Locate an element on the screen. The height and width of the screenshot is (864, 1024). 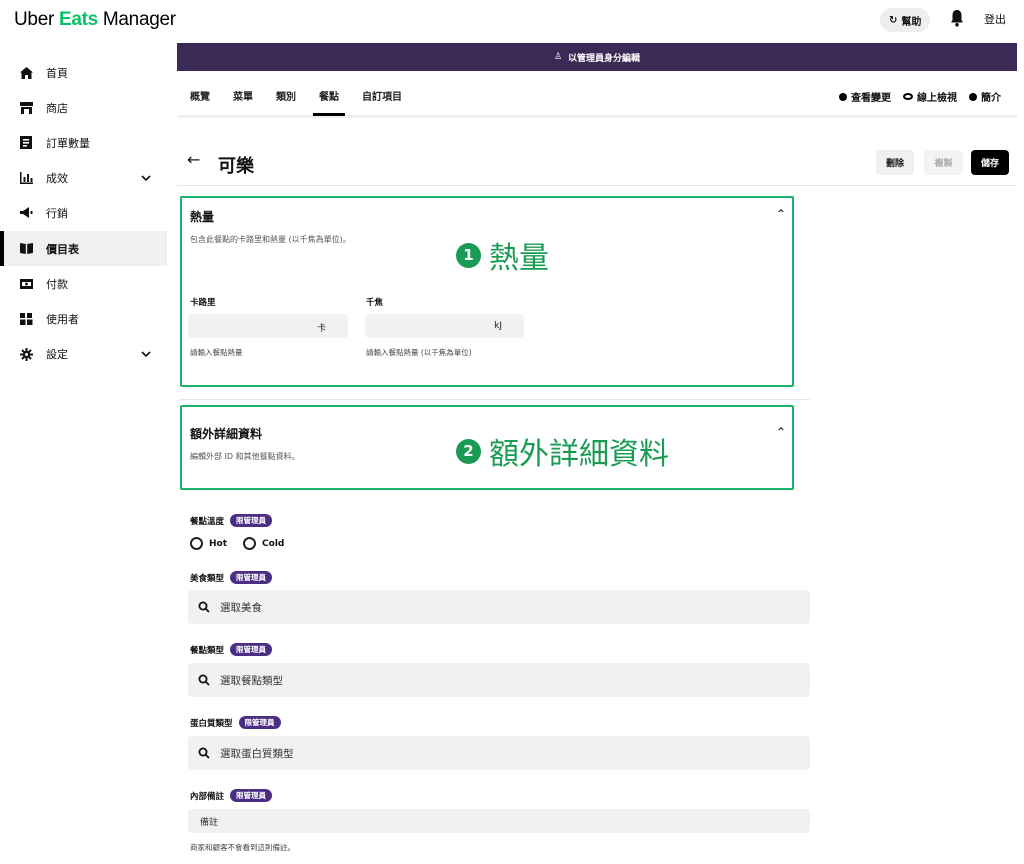
page-title: 可樂 is located at coordinates (236, 166).